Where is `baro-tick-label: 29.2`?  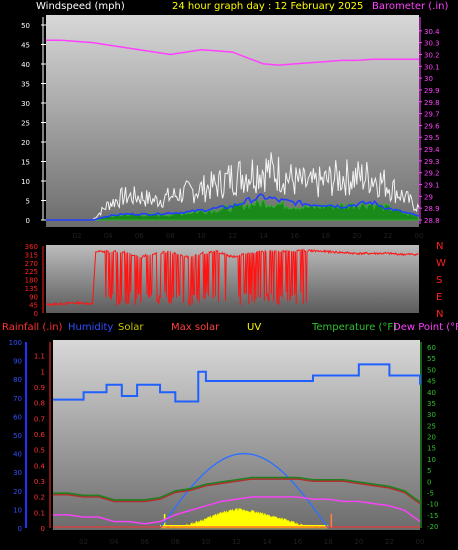 baro-tick-label: 29.2 is located at coordinates (432, 174).